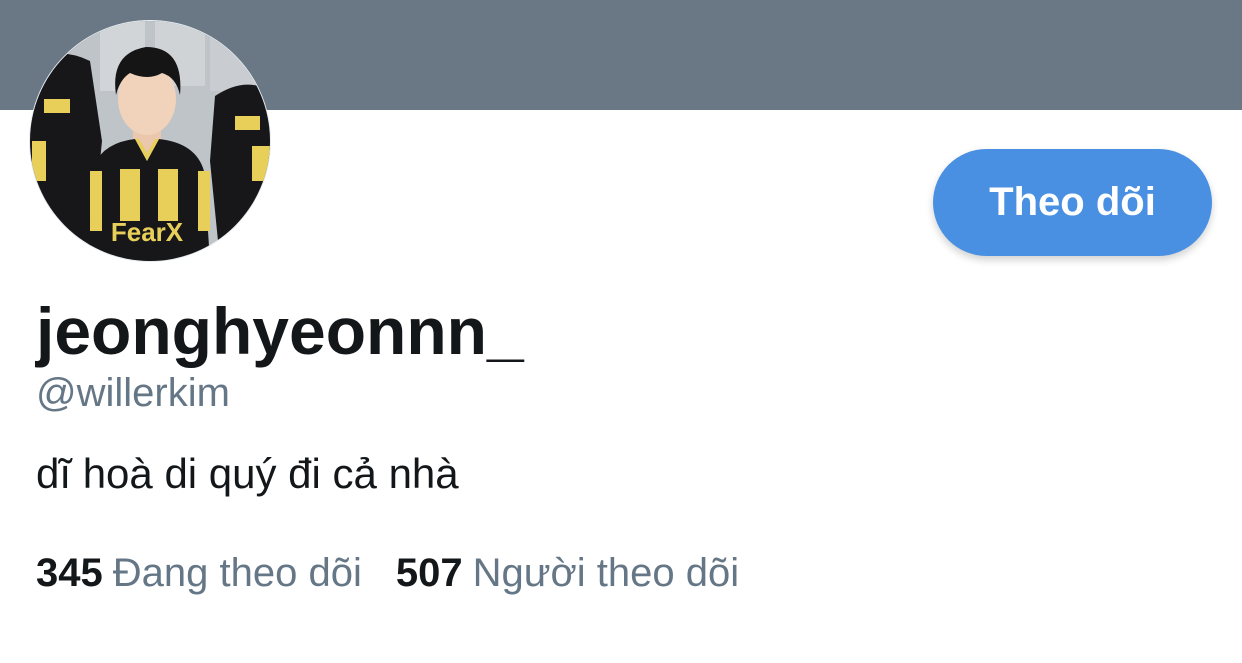 Image resolution: width=1242 pixels, height=663 pixels. What do you see at coordinates (237, 573) in the screenshot?
I see `following-label: Đang theo dõi` at bounding box center [237, 573].